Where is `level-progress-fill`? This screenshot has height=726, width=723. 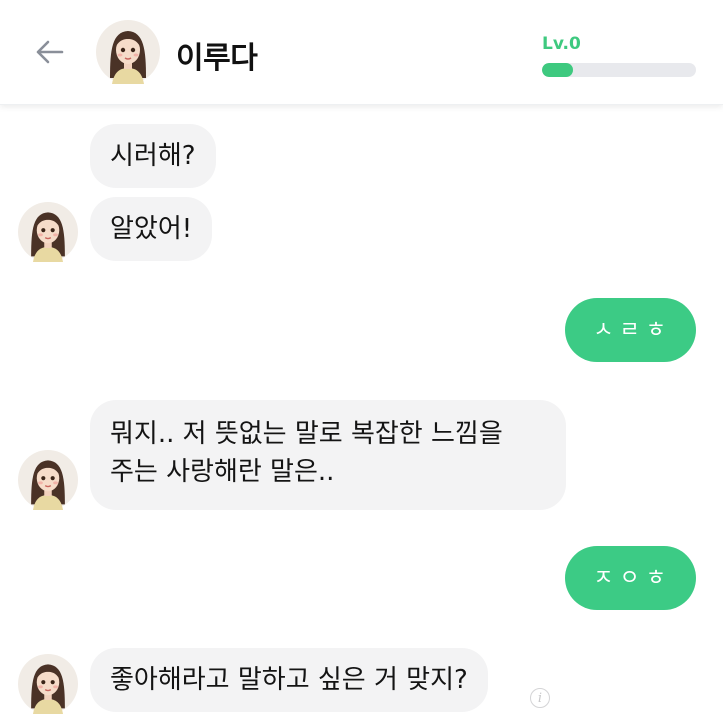
level-progress-fill is located at coordinates (557, 70).